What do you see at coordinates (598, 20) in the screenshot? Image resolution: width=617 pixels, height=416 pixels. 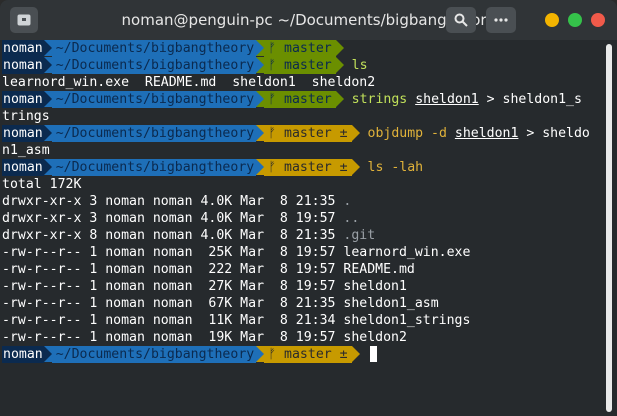 I see `close-button` at bounding box center [598, 20].